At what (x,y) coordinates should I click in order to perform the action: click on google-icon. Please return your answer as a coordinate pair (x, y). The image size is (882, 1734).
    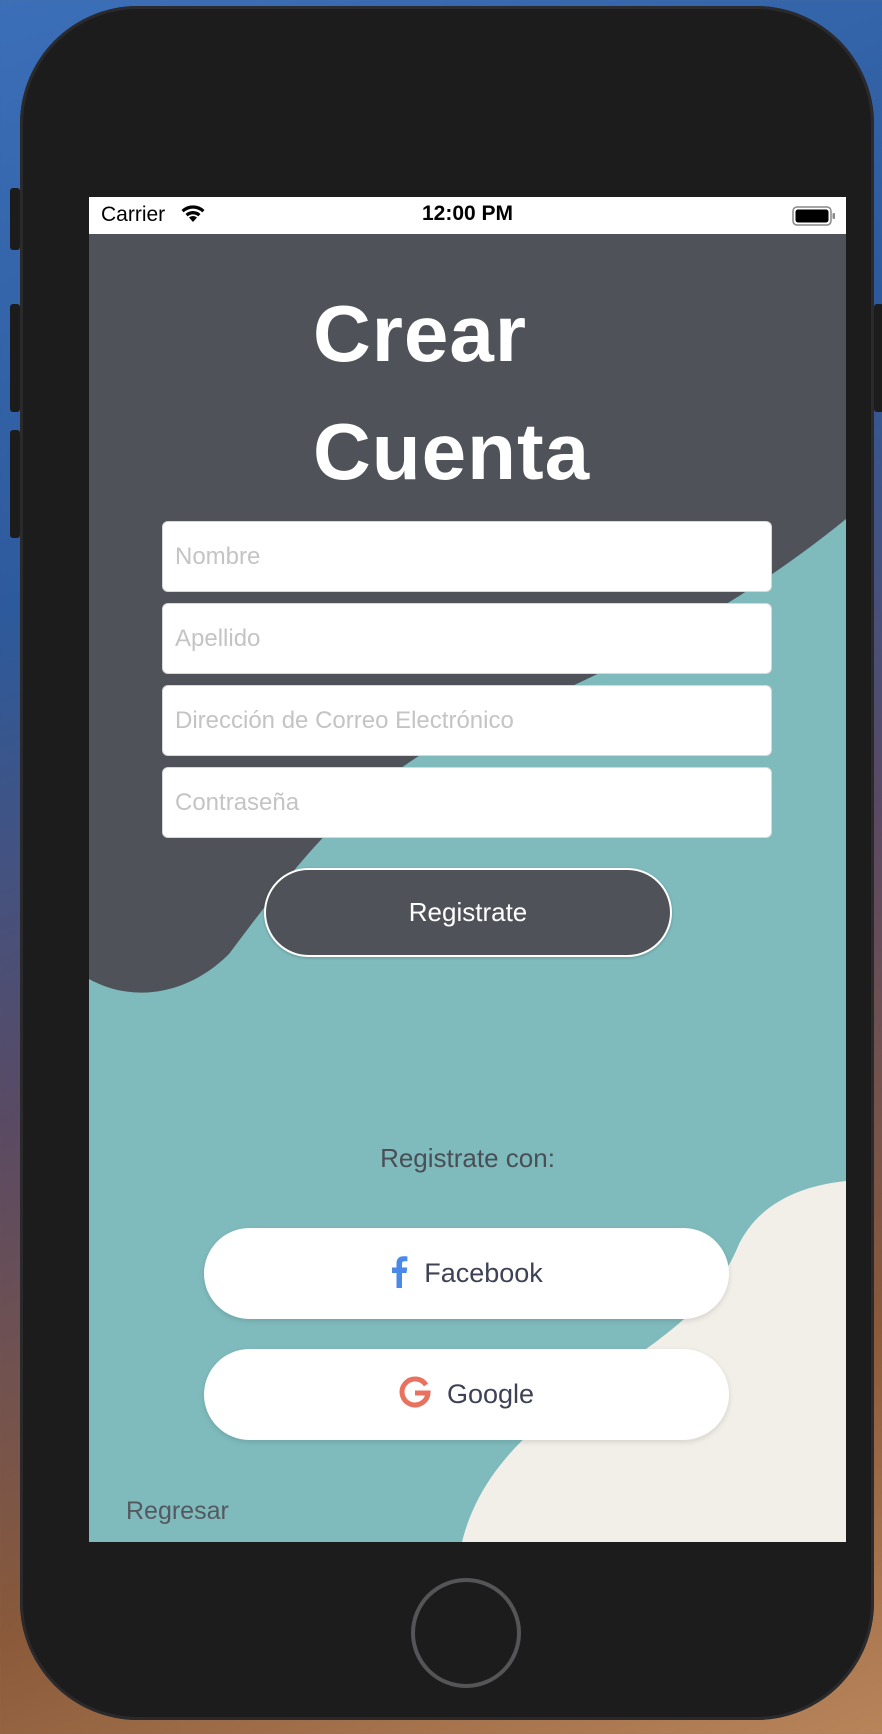
    Looking at the image, I should click on (415, 1394).